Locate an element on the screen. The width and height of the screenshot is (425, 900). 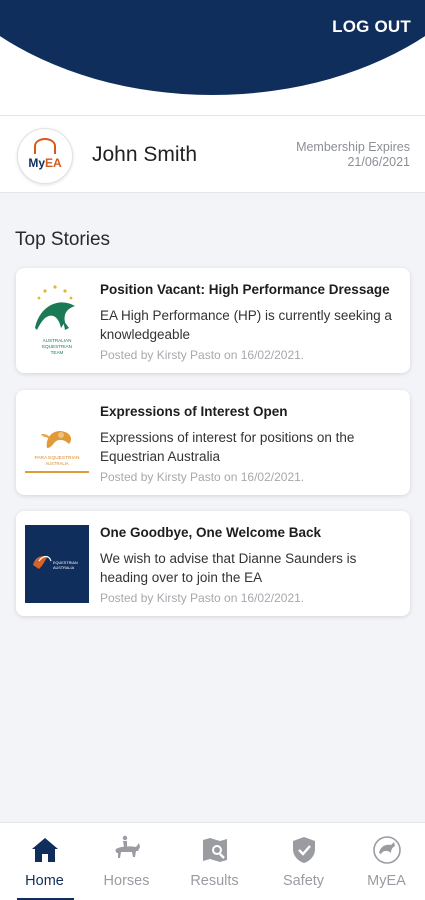
section-title: Top Stories is located at coordinates (63, 239).